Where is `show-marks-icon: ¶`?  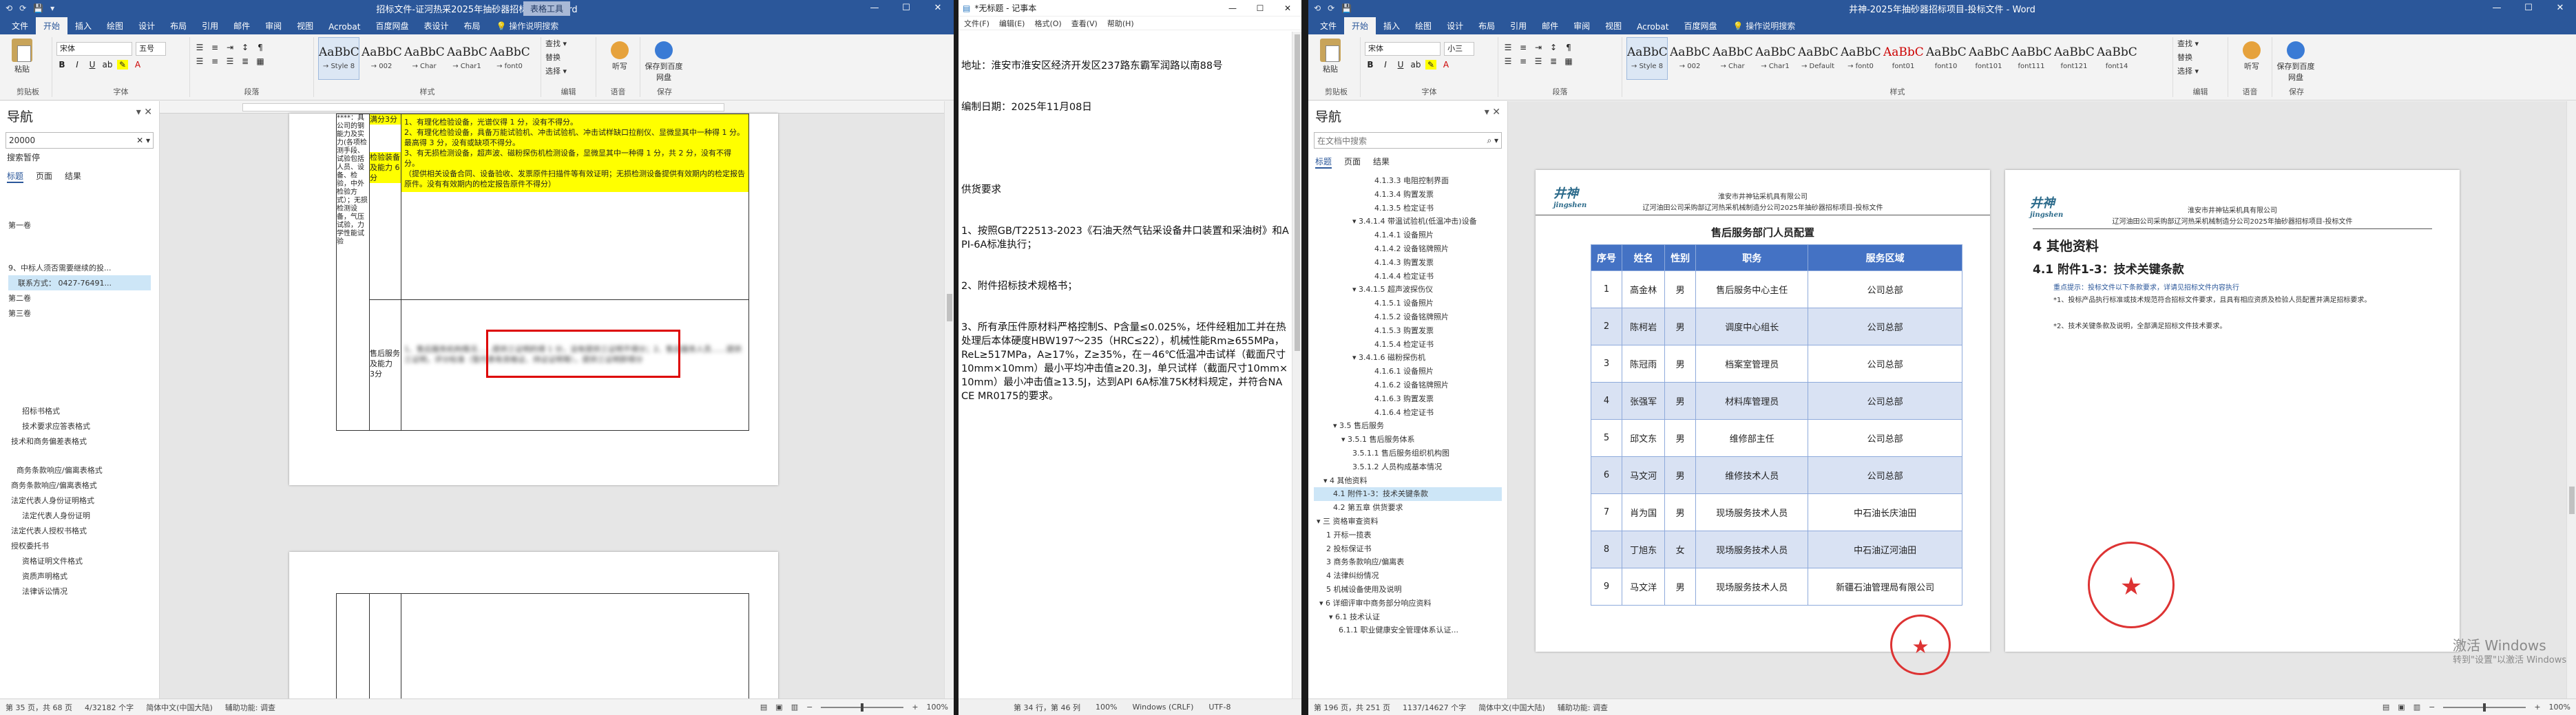 show-marks-icon: ¶ is located at coordinates (1568, 48).